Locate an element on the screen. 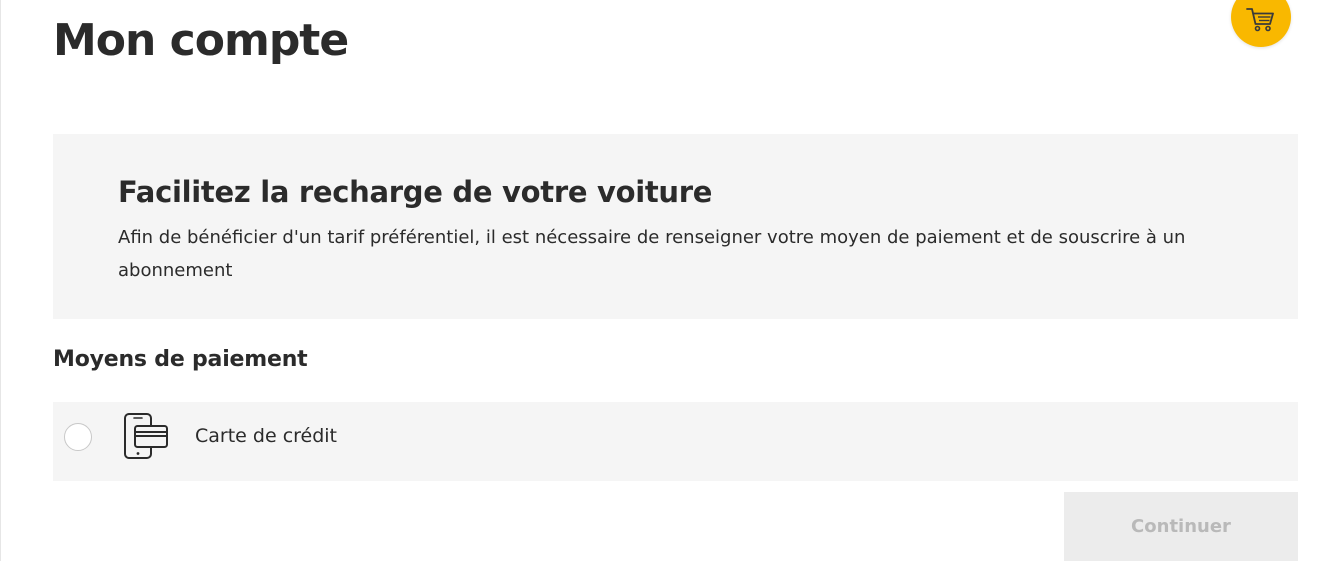  continue-button: Continuer is located at coordinates (1181, 526).